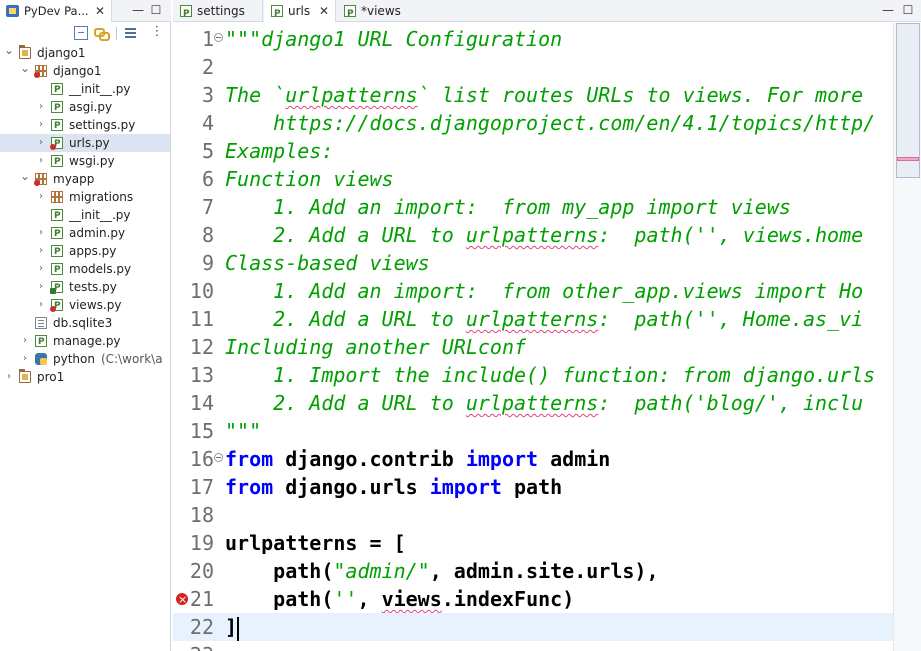 This screenshot has width=921, height=651. I want to click on scroll-thumb, so click(908, 100).